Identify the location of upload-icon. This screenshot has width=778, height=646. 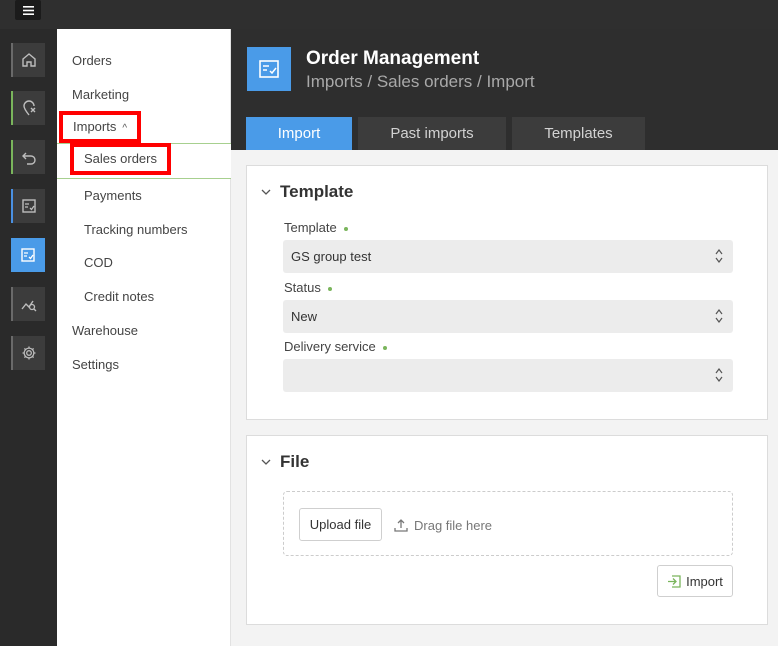
(401, 525).